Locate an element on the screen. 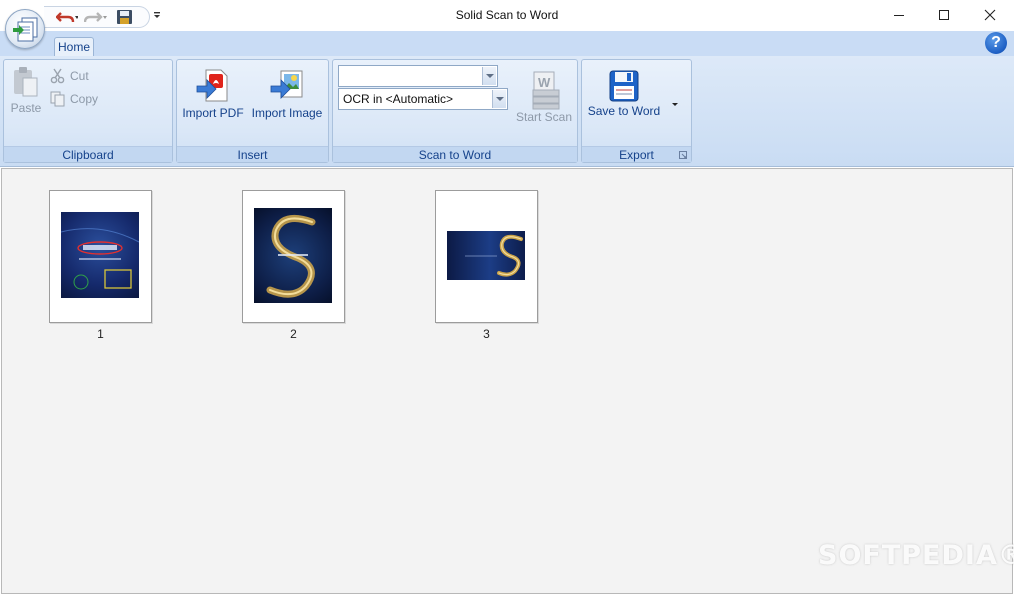  import-pdf-button: Import PDF is located at coordinates (213, 94).